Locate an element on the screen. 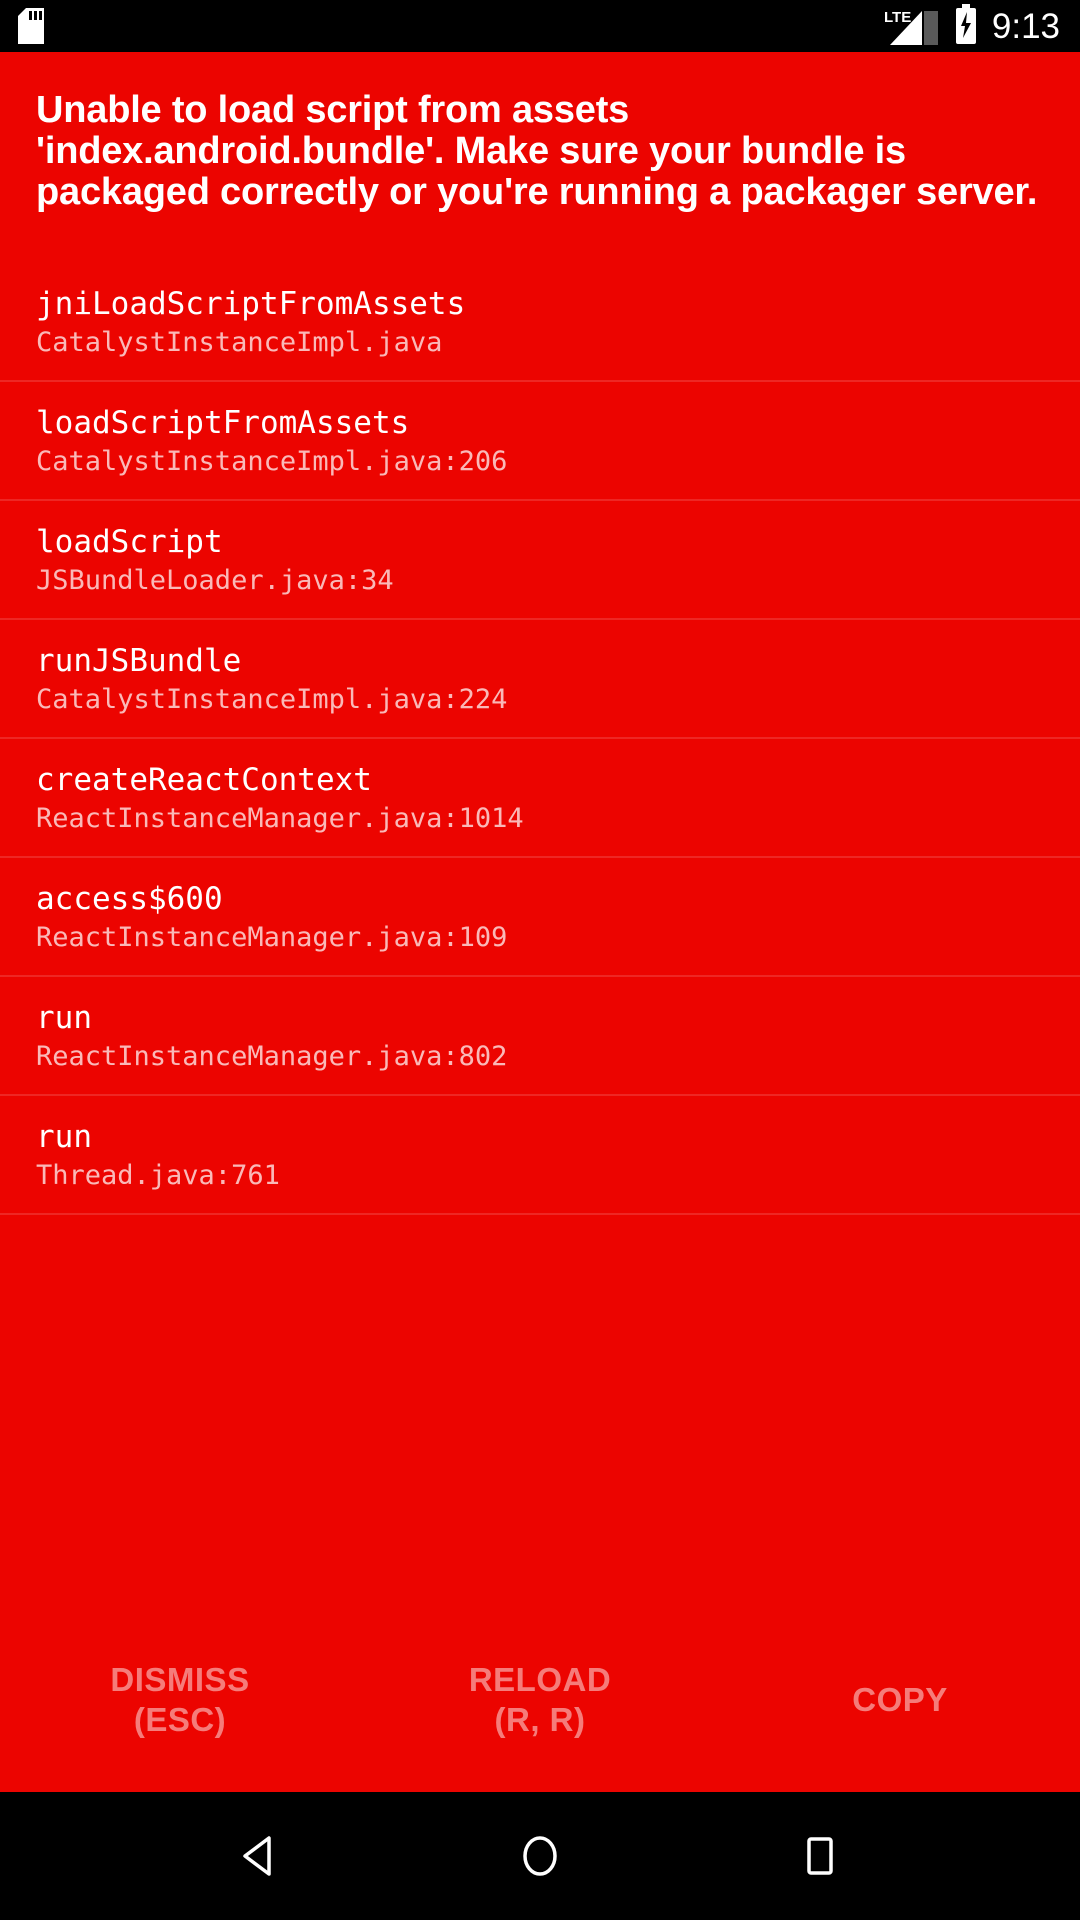 The image size is (1080, 1920). sd-card-icon is located at coordinates (31, 26).